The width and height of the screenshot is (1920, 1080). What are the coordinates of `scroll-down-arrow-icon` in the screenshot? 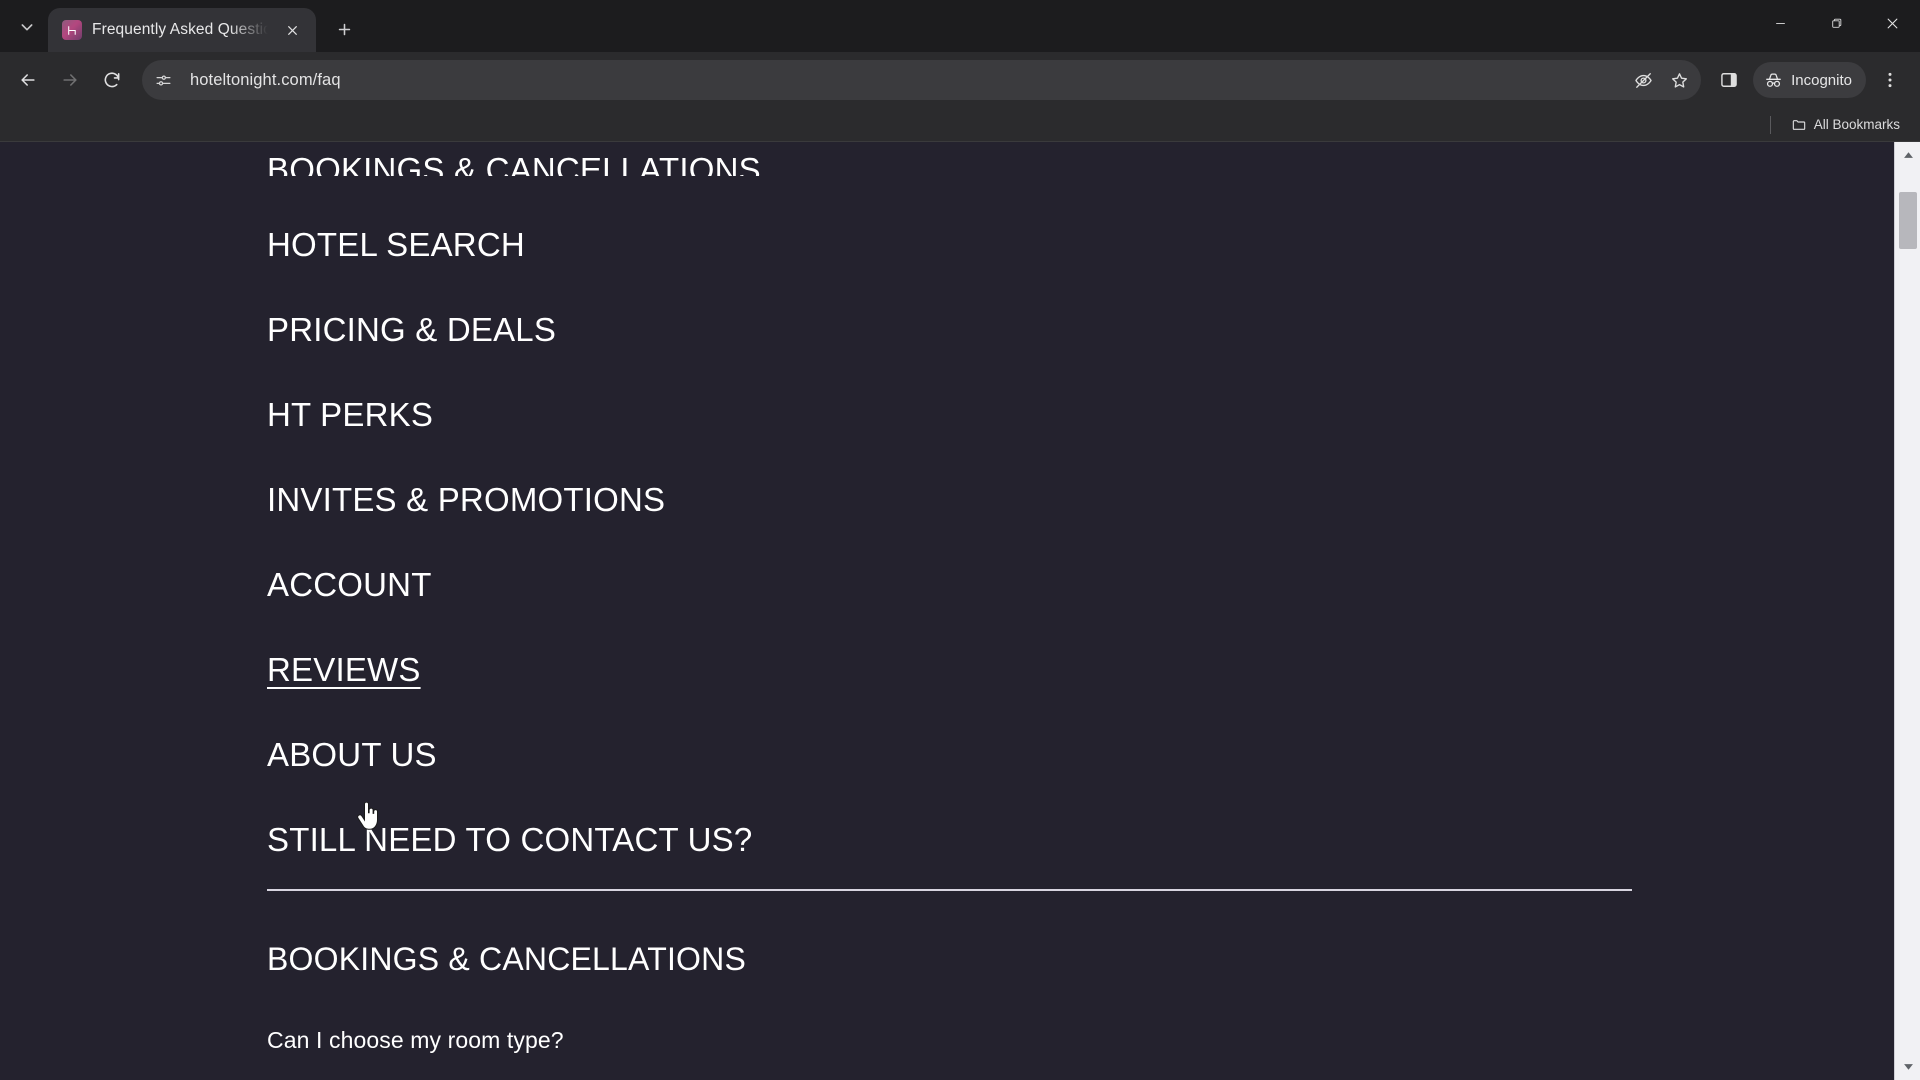 It's located at (1907, 1067).